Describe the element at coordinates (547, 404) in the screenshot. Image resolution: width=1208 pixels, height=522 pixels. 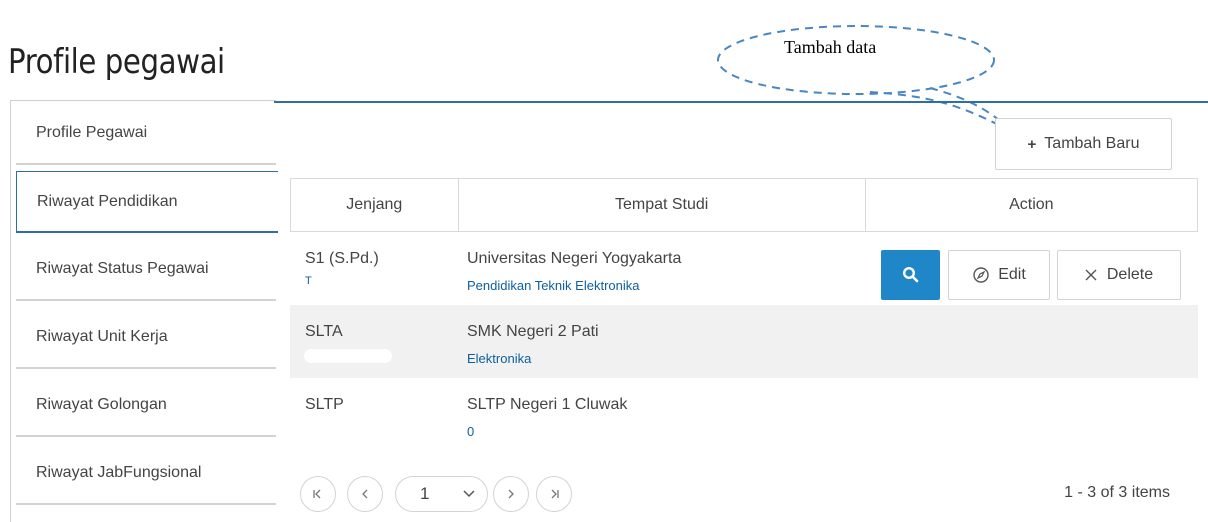
I see `cell-tempat-studi: SLTP Negeri 1 Cluwak` at that location.